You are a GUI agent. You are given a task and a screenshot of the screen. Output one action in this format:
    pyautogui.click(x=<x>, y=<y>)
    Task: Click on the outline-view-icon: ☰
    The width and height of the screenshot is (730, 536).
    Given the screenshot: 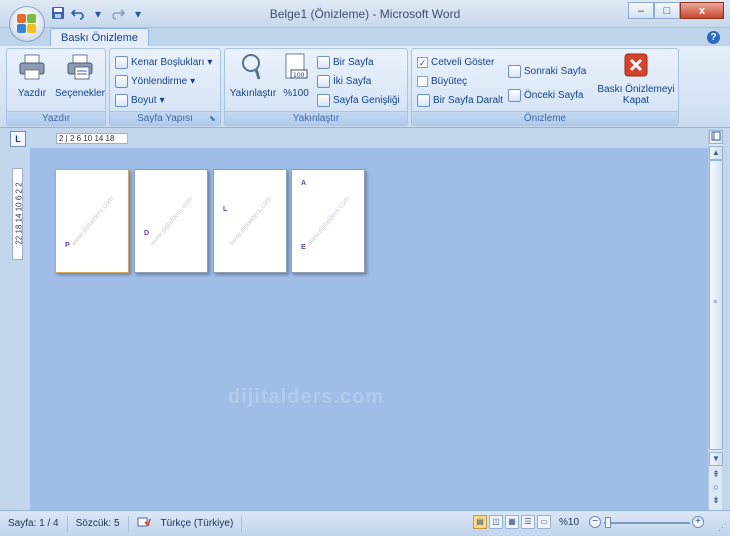 What is the action you would take?
    pyautogui.click(x=528, y=522)
    